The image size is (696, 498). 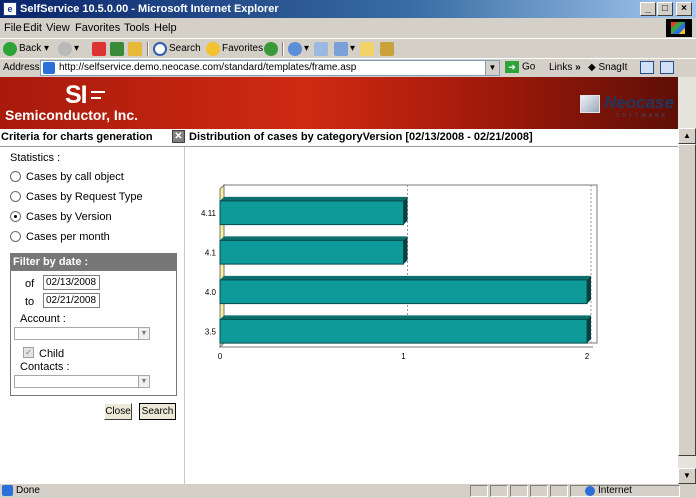 I want to click on windows-logo-icon, so click(x=679, y=28).